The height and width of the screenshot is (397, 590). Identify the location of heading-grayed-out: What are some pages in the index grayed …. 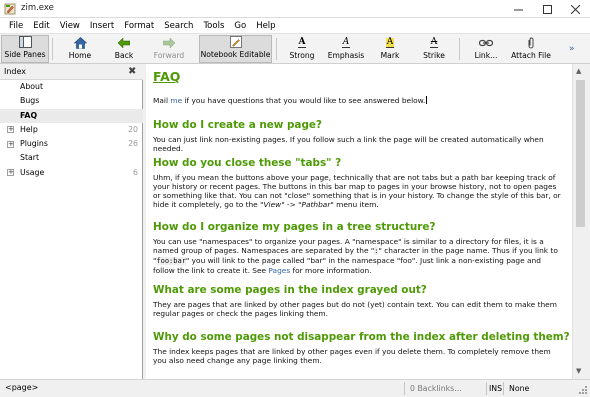
(290, 290).